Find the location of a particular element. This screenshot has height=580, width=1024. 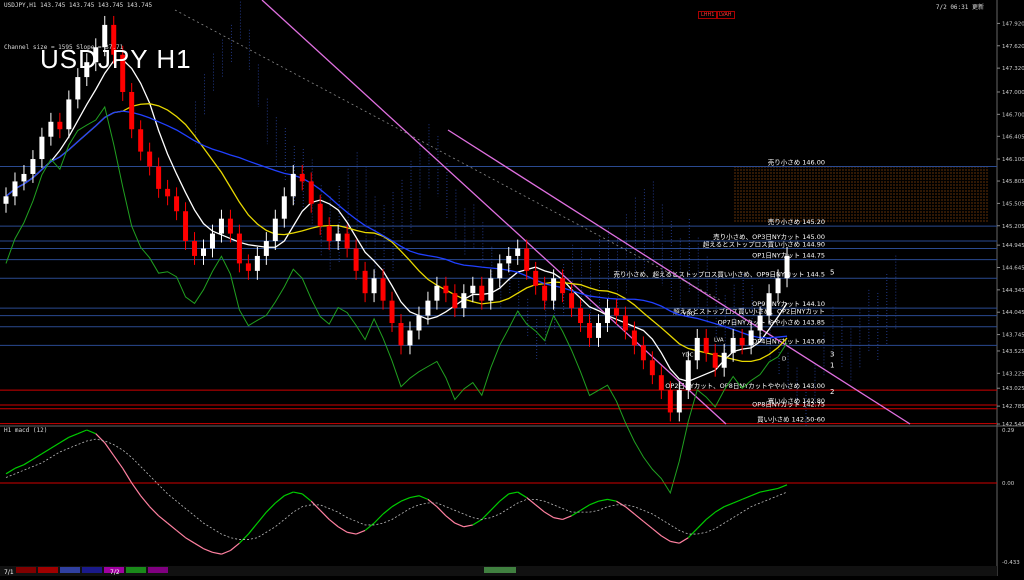

datetime: 7/2 06:31 更新 is located at coordinates (959, 7).